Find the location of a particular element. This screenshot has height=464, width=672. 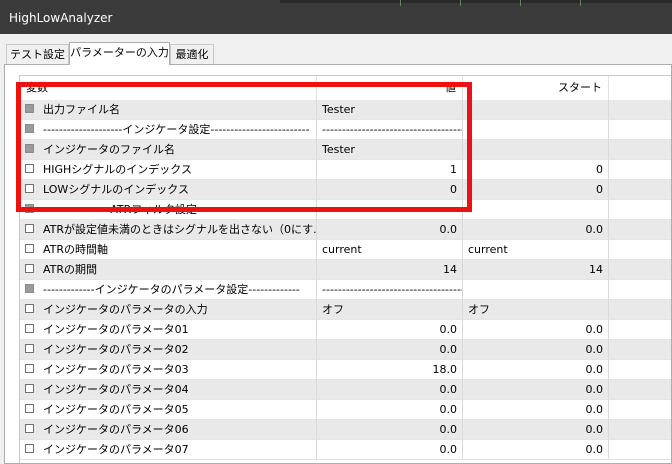

table-row: インジケータのパラメータ07 0.0 0.0 is located at coordinates (345, 450).